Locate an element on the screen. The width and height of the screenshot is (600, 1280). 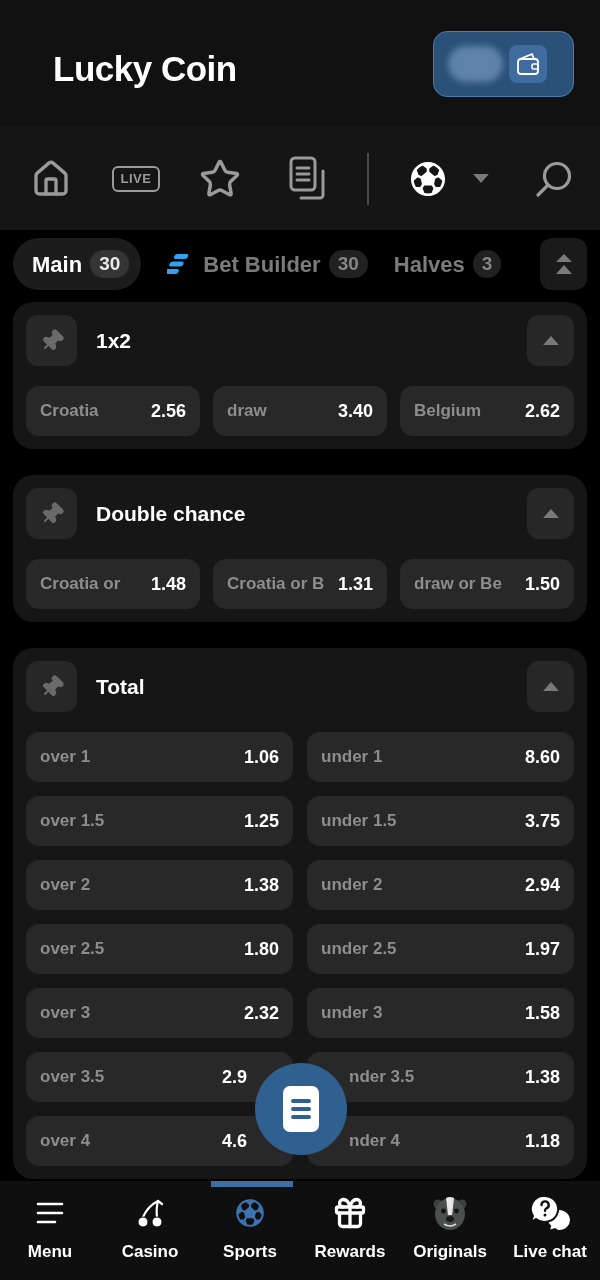
odds-button: draw or Be 1.50 is located at coordinates (487, 584).